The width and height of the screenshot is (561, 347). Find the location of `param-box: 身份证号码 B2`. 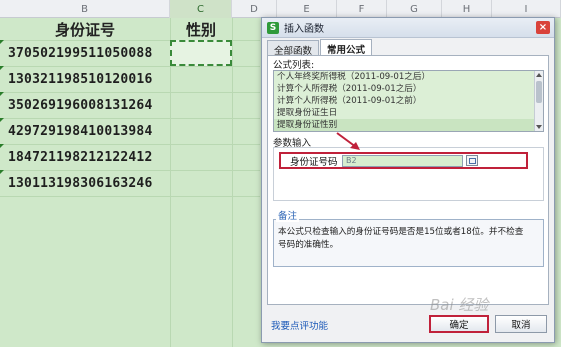

param-box: 身份证号码 B2 is located at coordinates (408, 174).